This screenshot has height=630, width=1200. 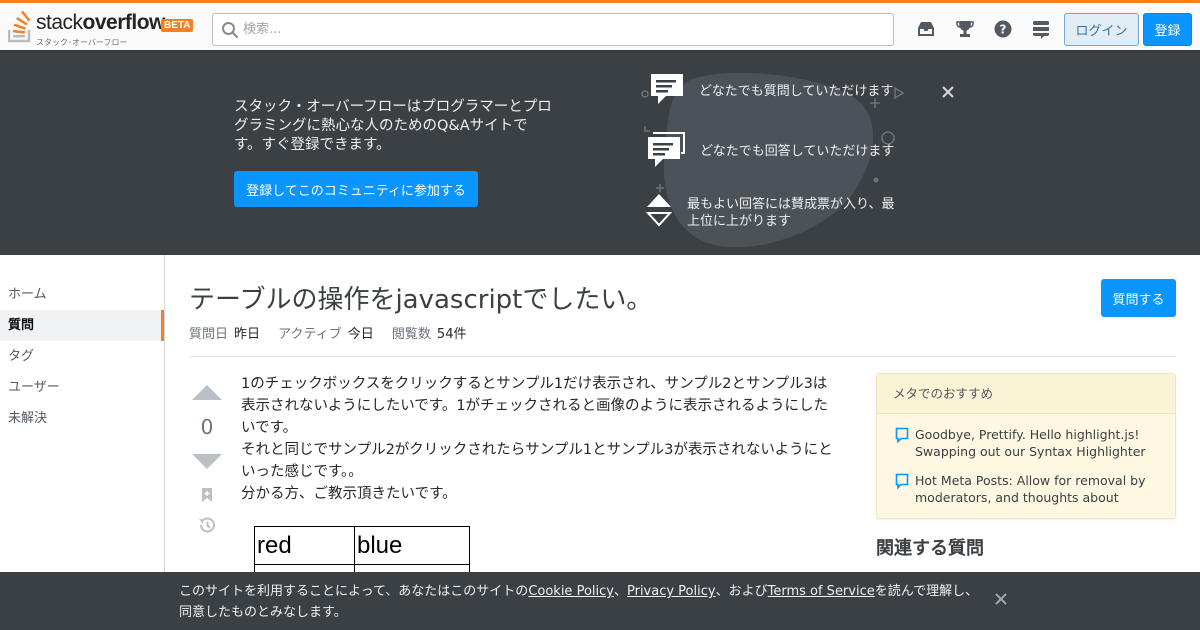 What do you see at coordinates (741, 591) in the screenshot?
I see `cookie-sep: 、および` at bounding box center [741, 591].